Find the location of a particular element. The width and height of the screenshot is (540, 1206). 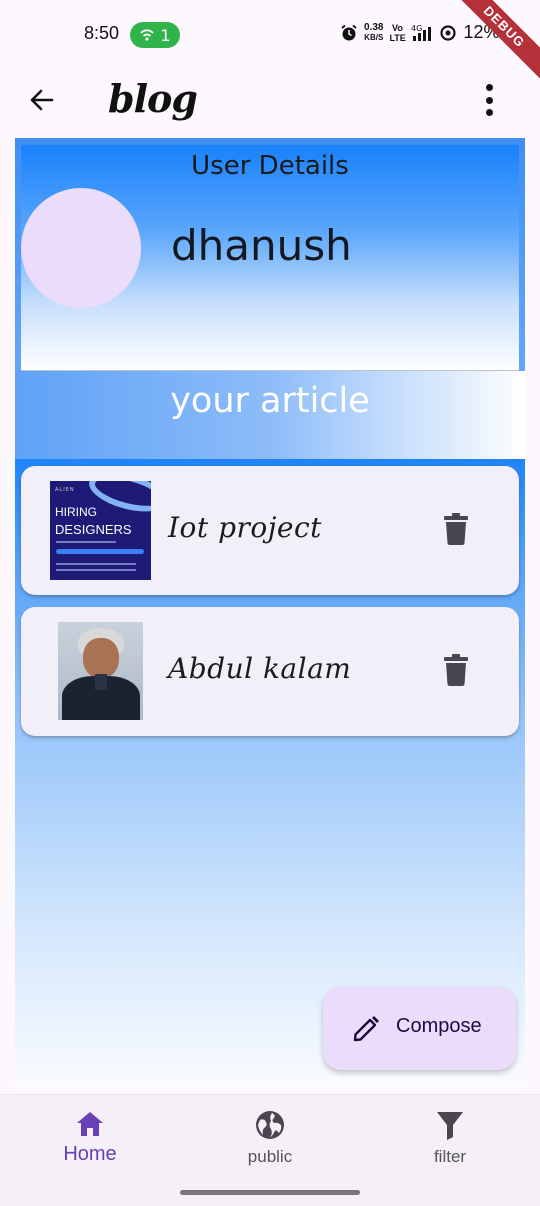

article-card: ALIEN HIRING DESIGNERS Iot project is located at coordinates (270, 530).